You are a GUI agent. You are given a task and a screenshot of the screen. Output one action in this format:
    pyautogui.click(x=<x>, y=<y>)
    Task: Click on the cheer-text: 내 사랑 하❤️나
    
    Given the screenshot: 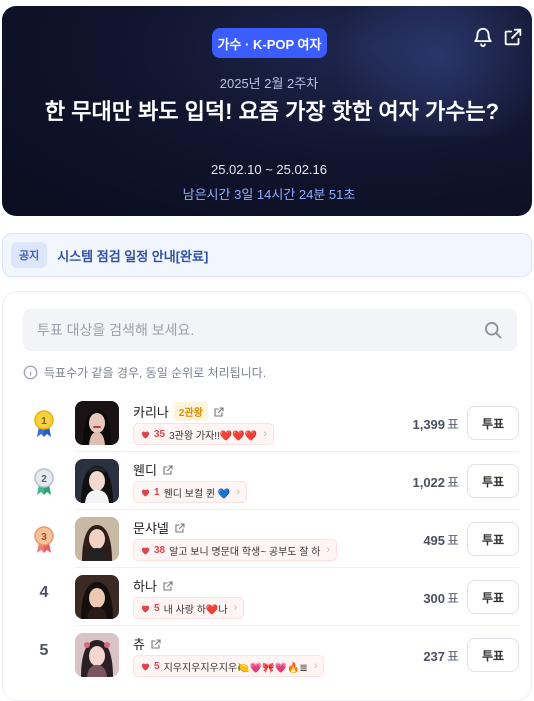 What is the action you would take?
    pyautogui.click(x=195, y=610)
    